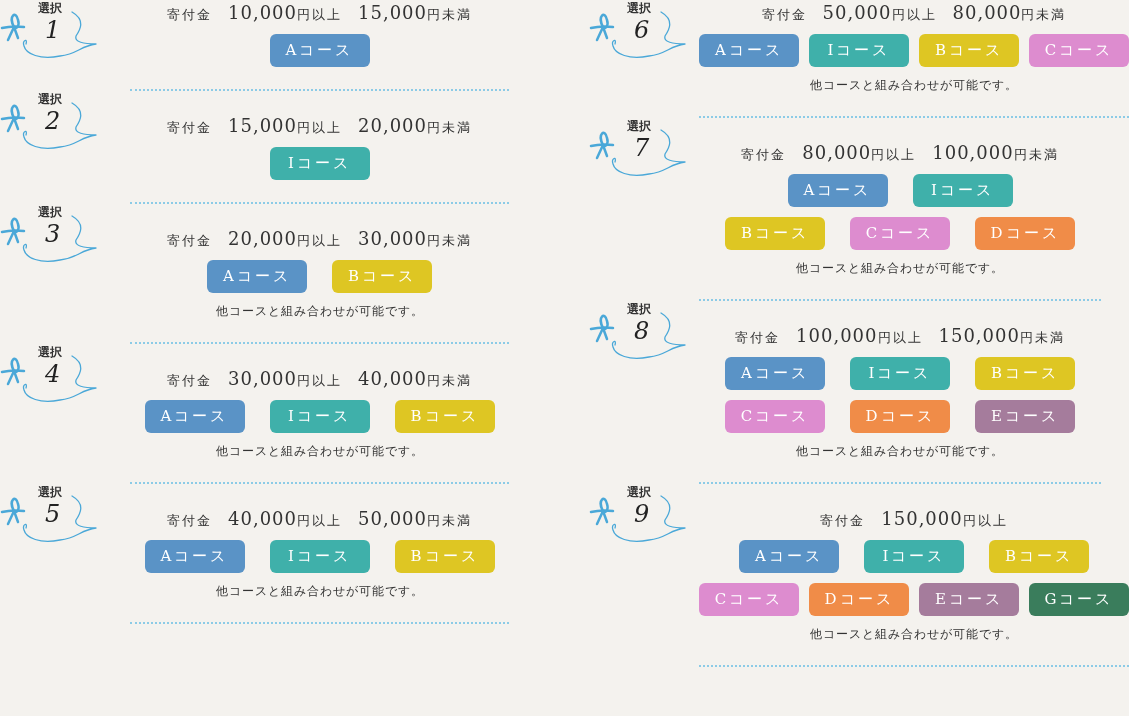 The image size is (1129, 716). Describe the element at coordinates (642, 30) in the screenshot. I see `option-number: 6` at that location.